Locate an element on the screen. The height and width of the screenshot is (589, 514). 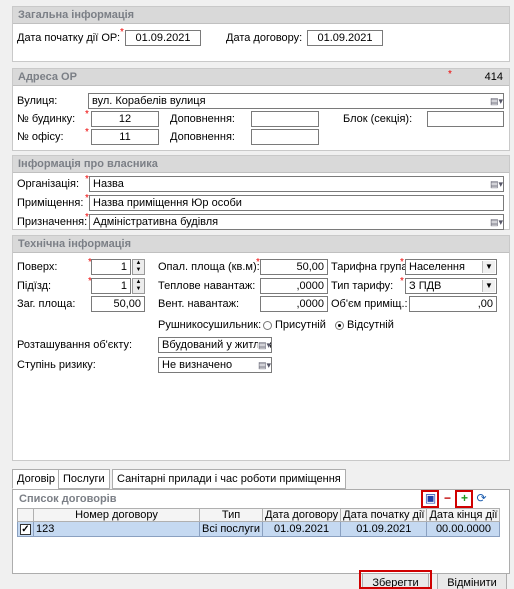
end-date-cell: 00.00.0000 is located at coordinates (463, 529).